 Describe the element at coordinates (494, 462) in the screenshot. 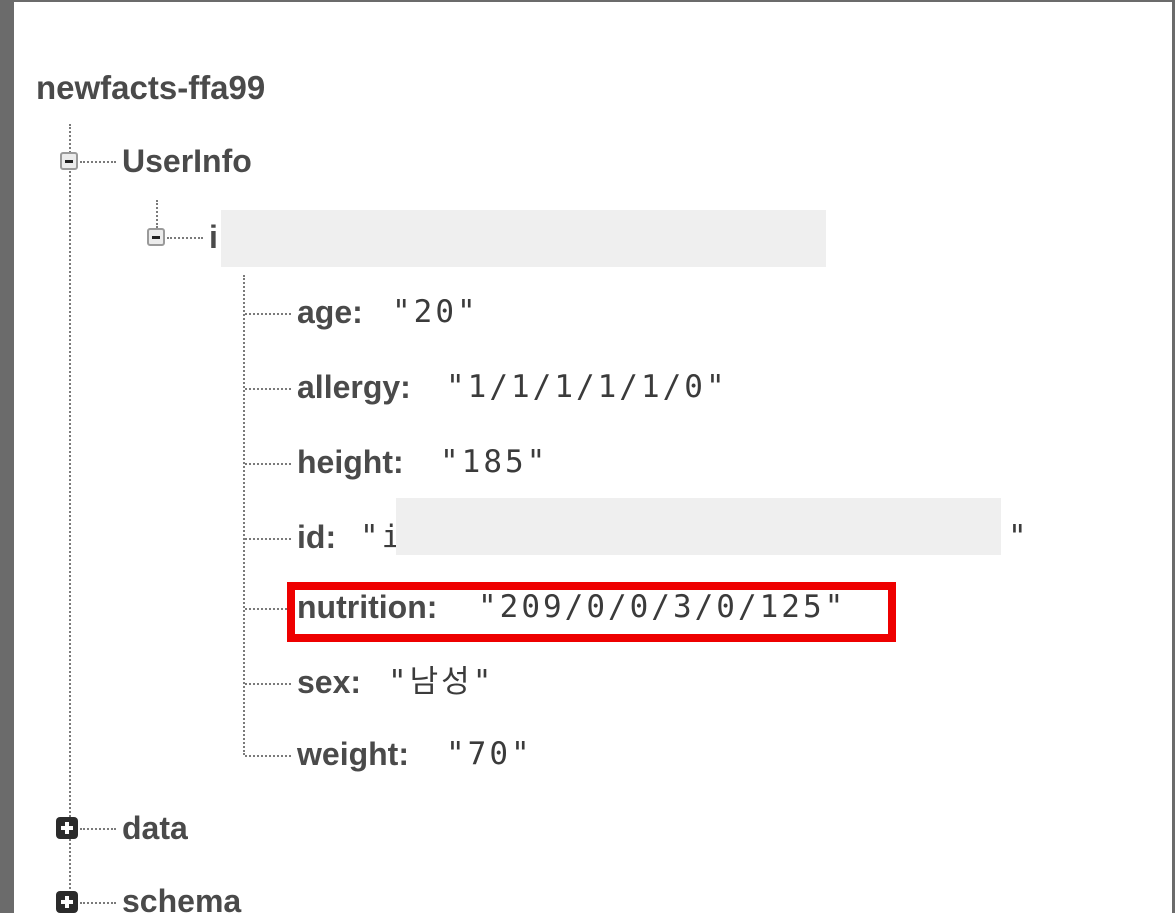

I see `field-value-height: "185"` at that location.